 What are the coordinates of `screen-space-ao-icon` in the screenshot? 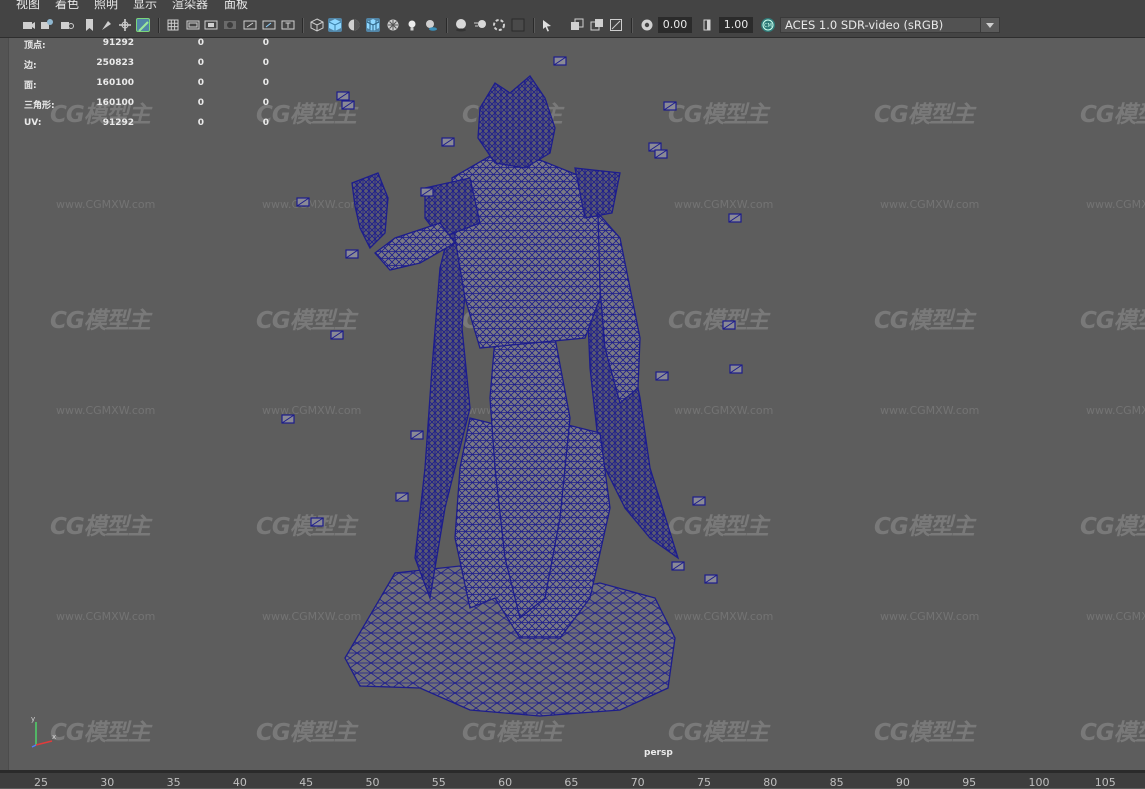 It's located at (461, 25).